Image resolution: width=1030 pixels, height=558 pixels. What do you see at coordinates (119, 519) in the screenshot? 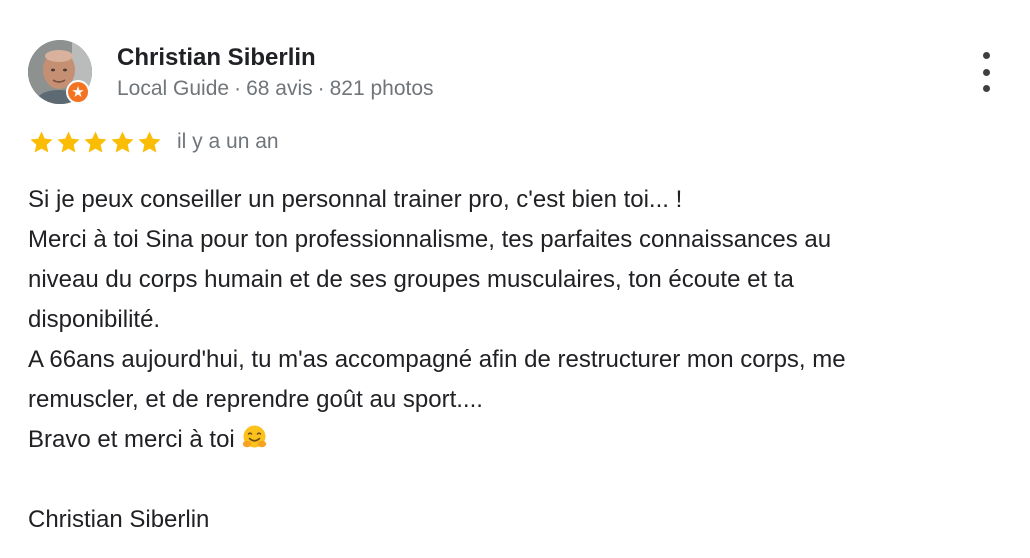
I see `review-signature: Christian Siberlin` at bounding box center [119, 519].